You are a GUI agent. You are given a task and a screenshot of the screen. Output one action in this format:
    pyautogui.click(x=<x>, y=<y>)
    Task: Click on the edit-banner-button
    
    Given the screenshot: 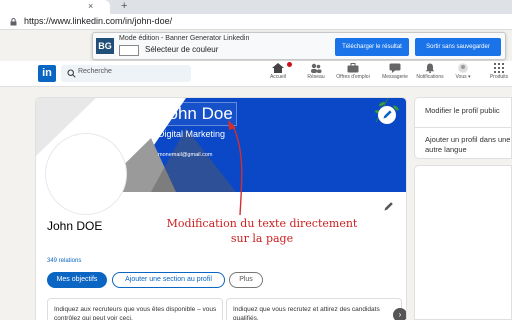 What is the action you would take?
    pyautogui.click(x=387, y=115)
    